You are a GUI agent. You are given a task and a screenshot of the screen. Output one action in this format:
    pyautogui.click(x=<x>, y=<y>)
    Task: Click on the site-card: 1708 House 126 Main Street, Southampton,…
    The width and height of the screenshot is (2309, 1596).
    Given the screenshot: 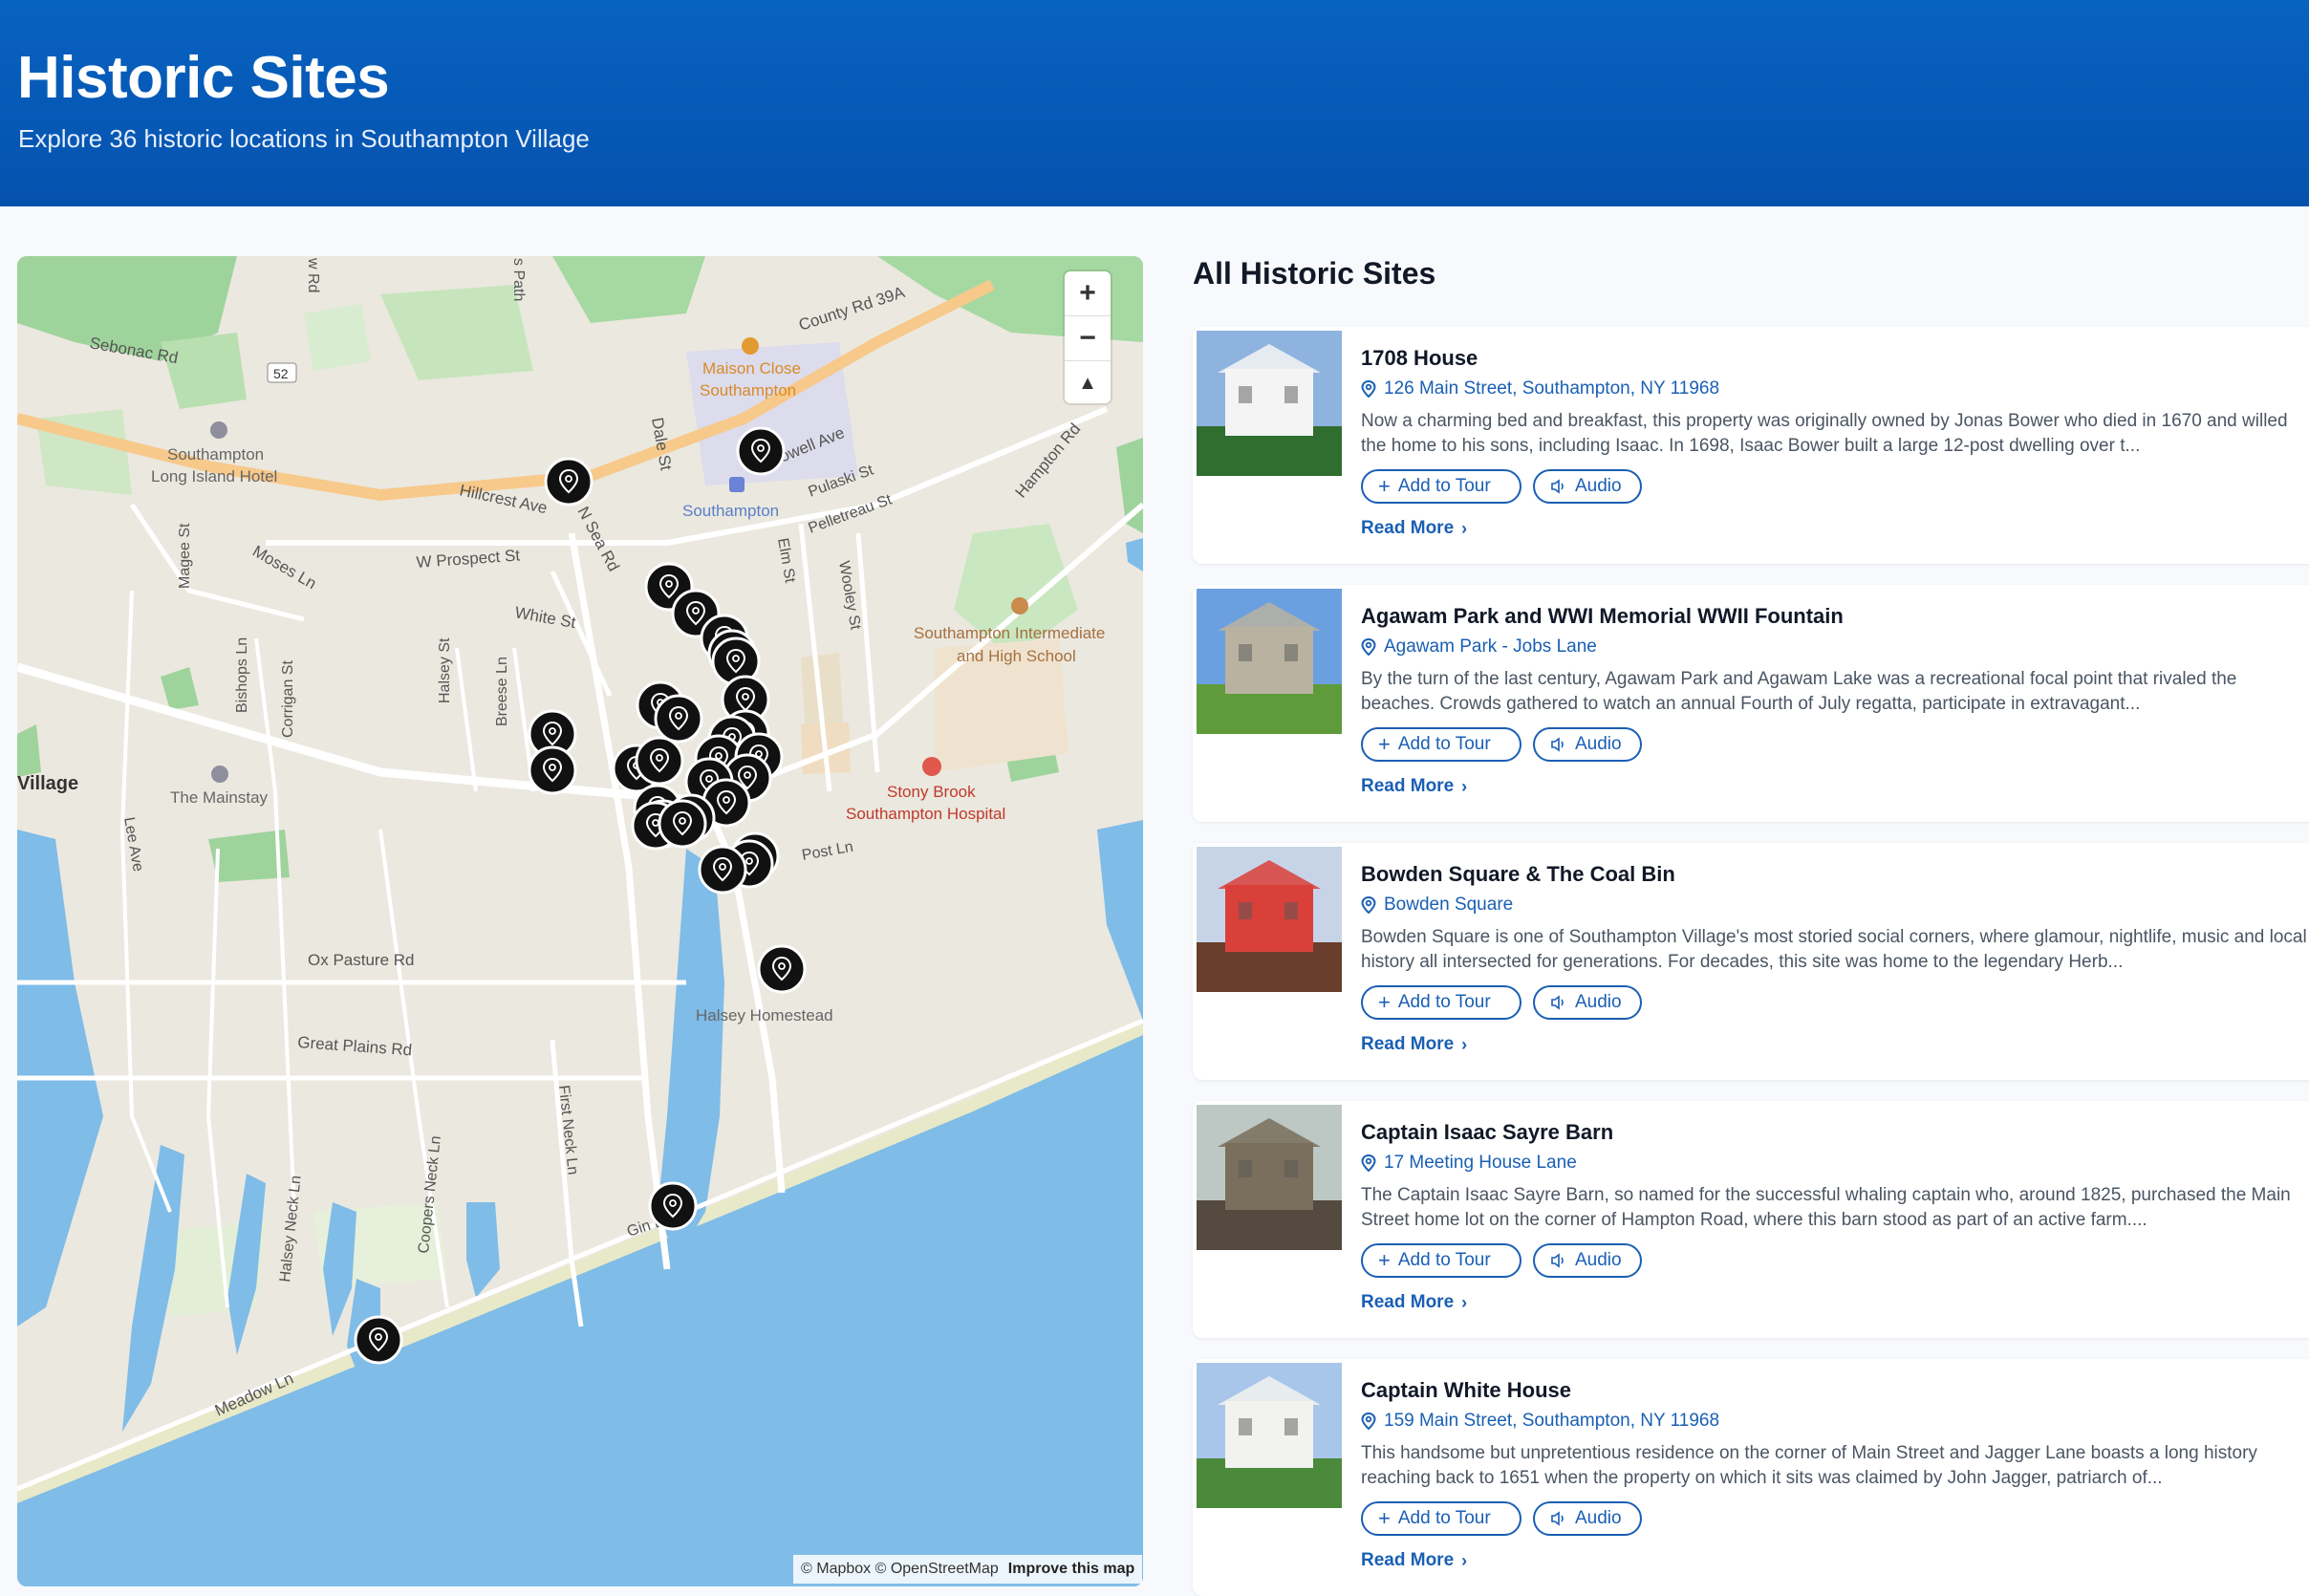 What is the action you would take?
    pyautogui.click(x=1751, y=446)
    